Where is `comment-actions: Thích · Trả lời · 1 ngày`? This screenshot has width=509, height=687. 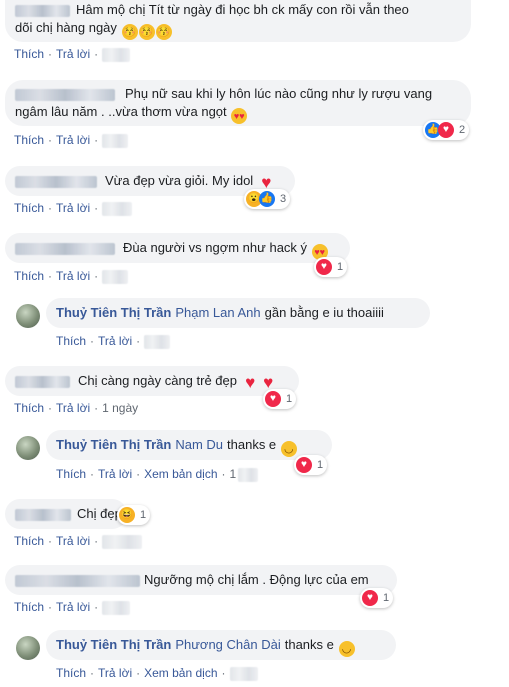
comment-actions: Thích · Trả lời · 1 ngày is located at coordinates (76, 408).